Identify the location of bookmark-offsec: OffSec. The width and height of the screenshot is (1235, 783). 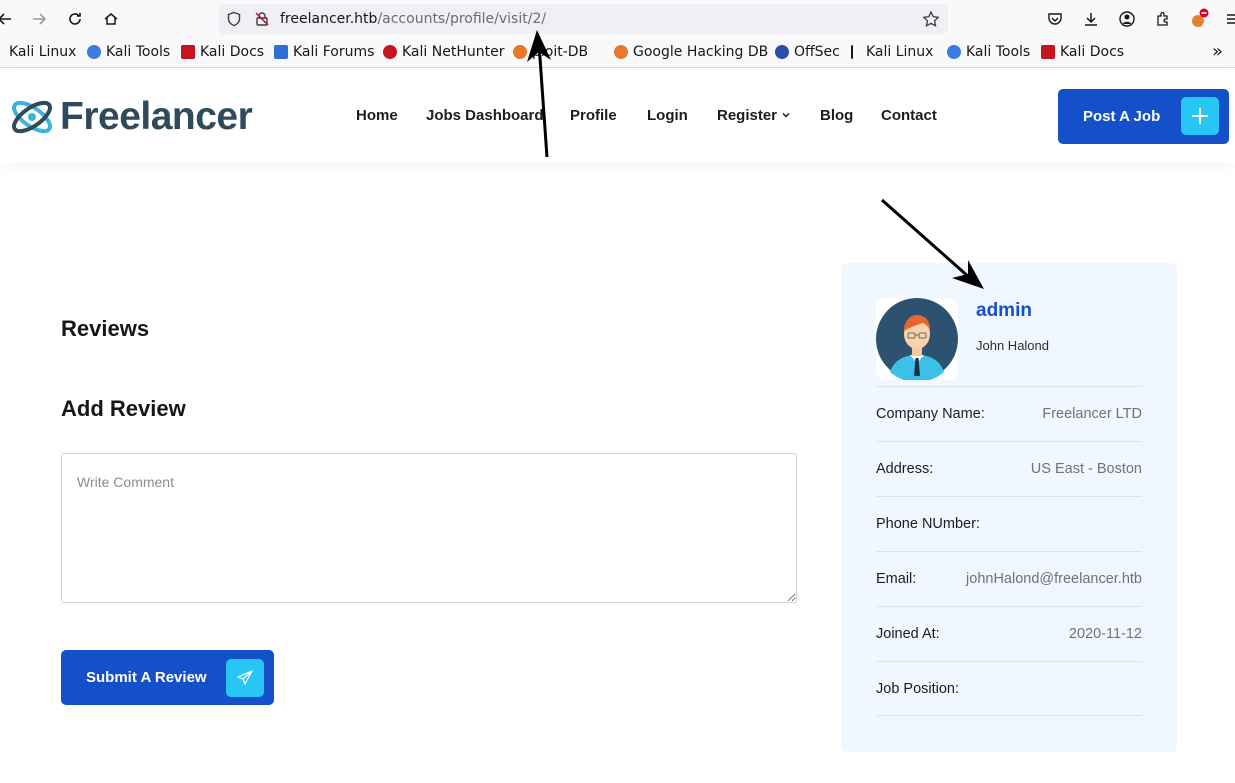
(807, 52).